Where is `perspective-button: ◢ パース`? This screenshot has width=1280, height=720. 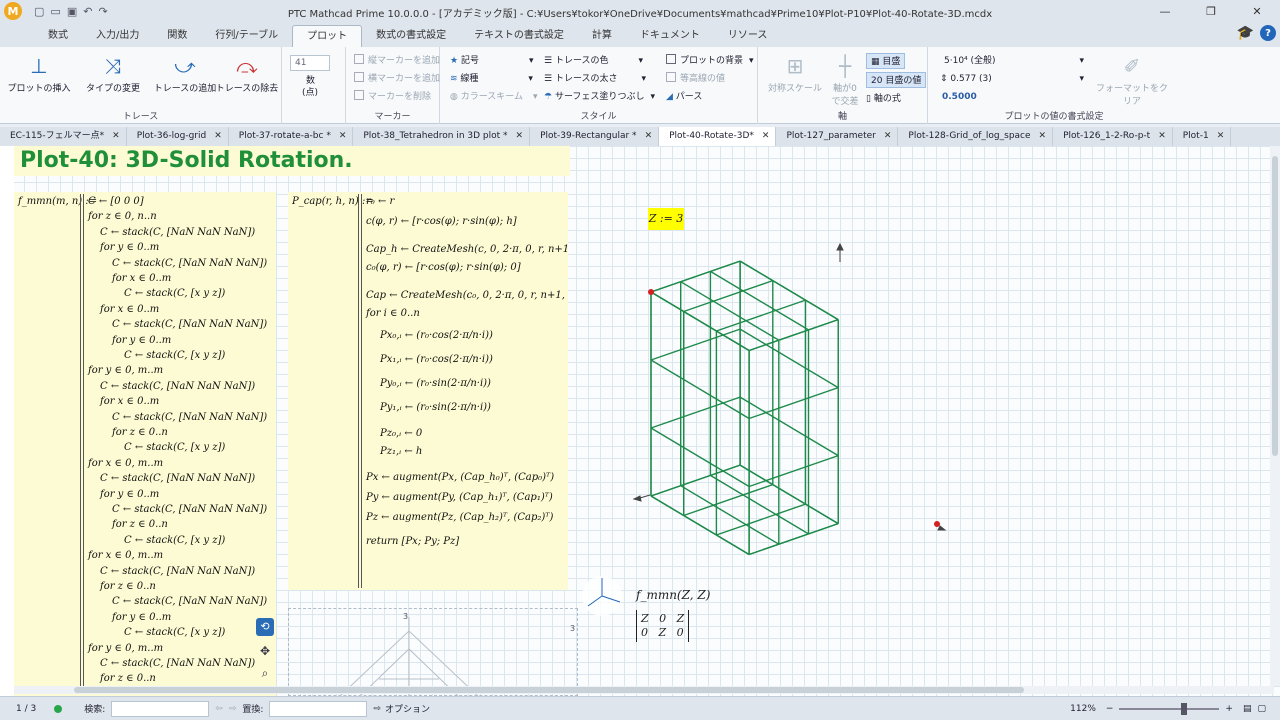
perspective-button: ◢ パース is located at coordinates (684, 97).